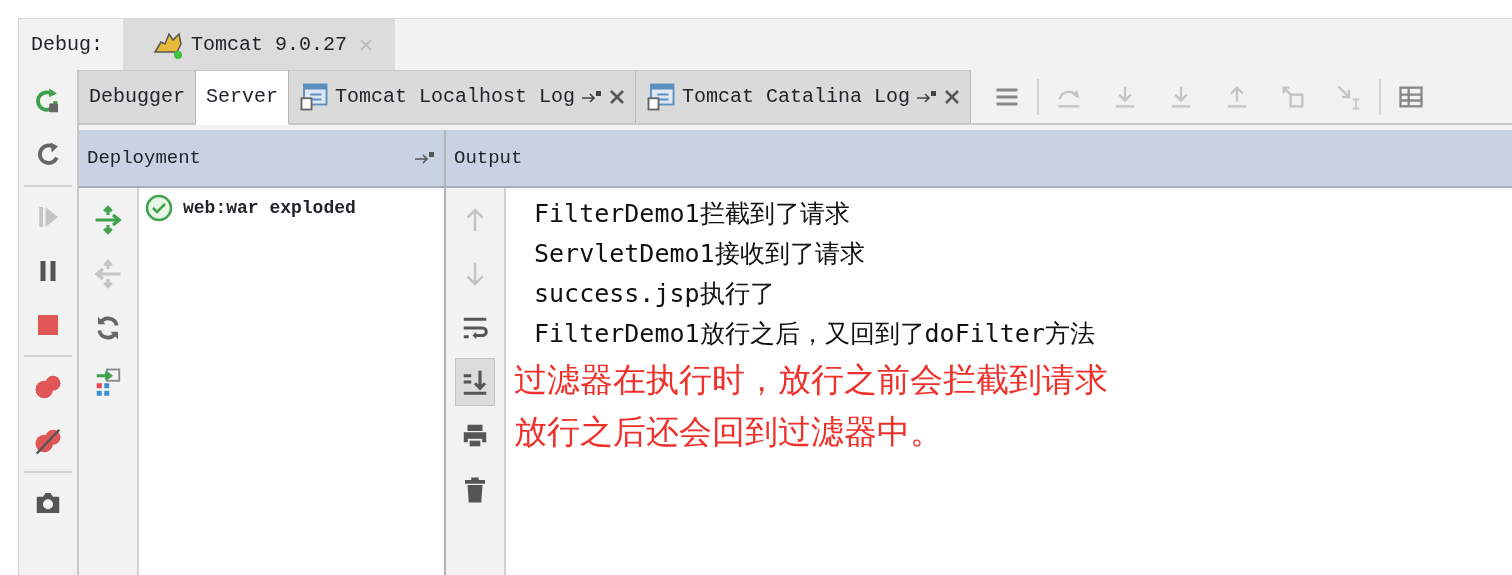  What do you see at coordinates (67, 44) in the screenshot?
I see `debug-label: Debug:` at bounding box center [67, 44].